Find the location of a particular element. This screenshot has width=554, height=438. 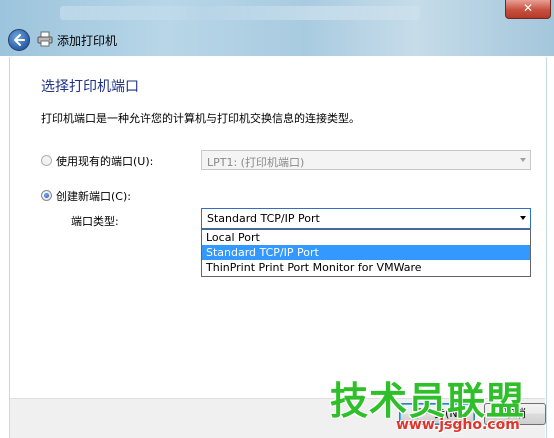

port-option-standard-tcpip: Standard TCP/IP Port is located at coordinates (366, 252).